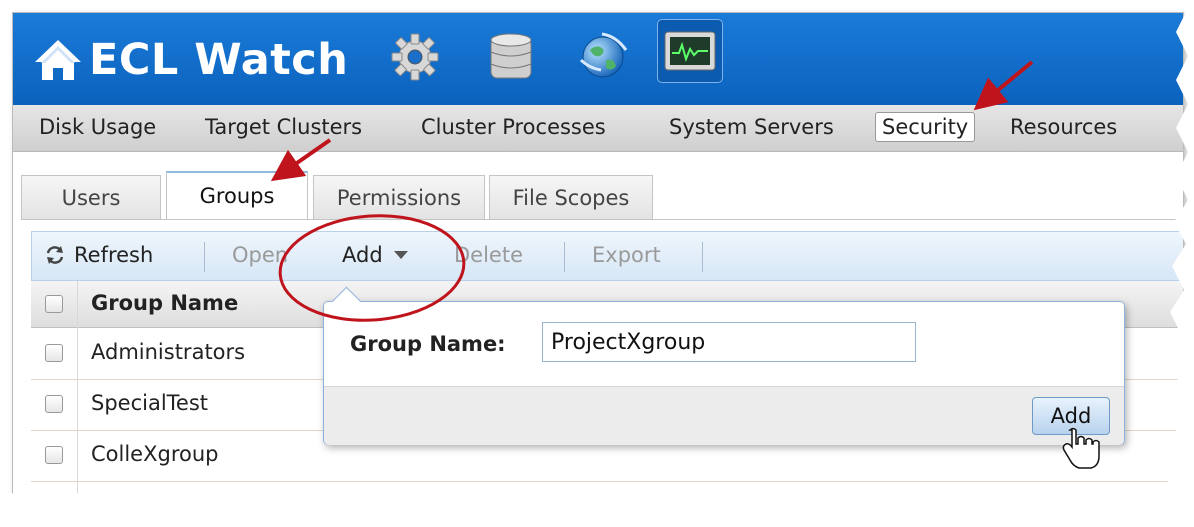  I want to click on nav-resources: Resources, so click(1063, 127).